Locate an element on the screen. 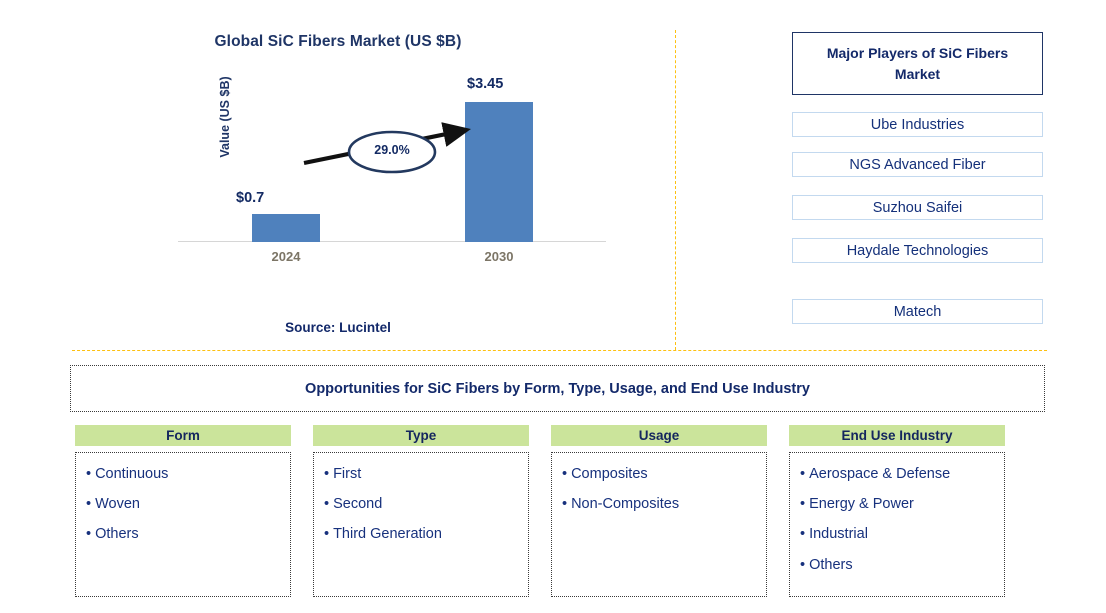 This screenshot has width=1106, height=613. bar-2024 is located at coordinates (286, 228).